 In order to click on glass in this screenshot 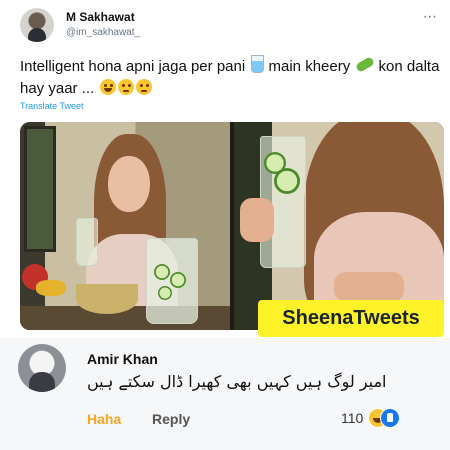, I will do `click(87, 242)`.